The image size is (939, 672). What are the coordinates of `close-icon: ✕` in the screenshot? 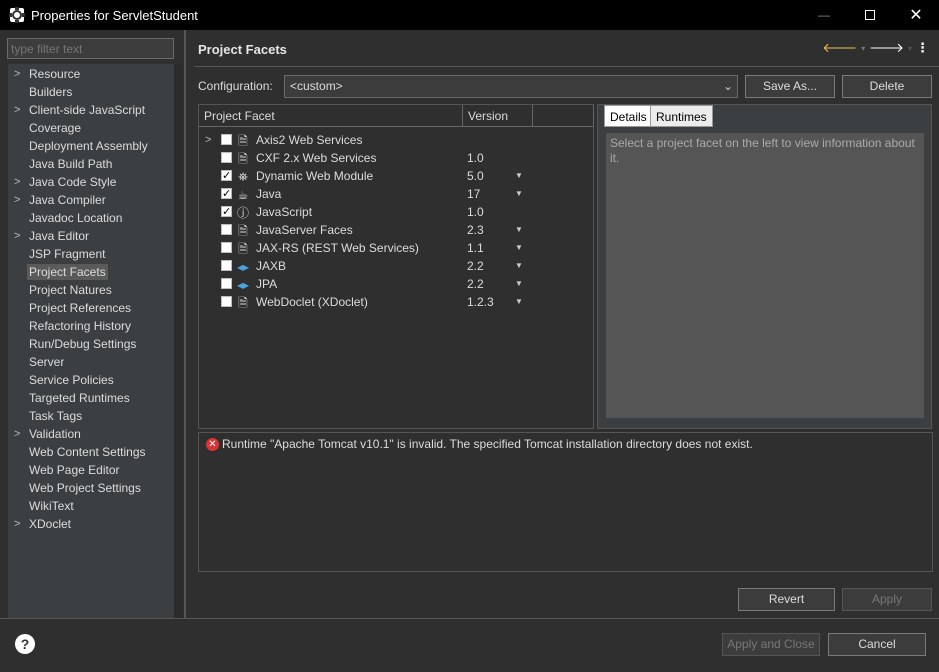 It's located at (916, 15).